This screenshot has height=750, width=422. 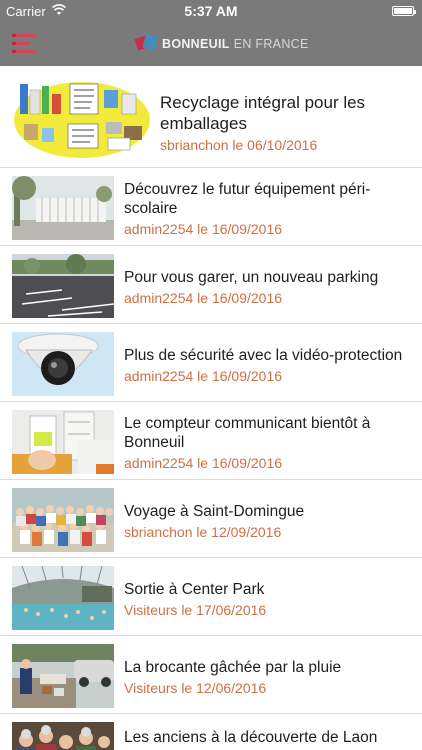 I want to click on parking-lot-image, so click(x=63, y=286).